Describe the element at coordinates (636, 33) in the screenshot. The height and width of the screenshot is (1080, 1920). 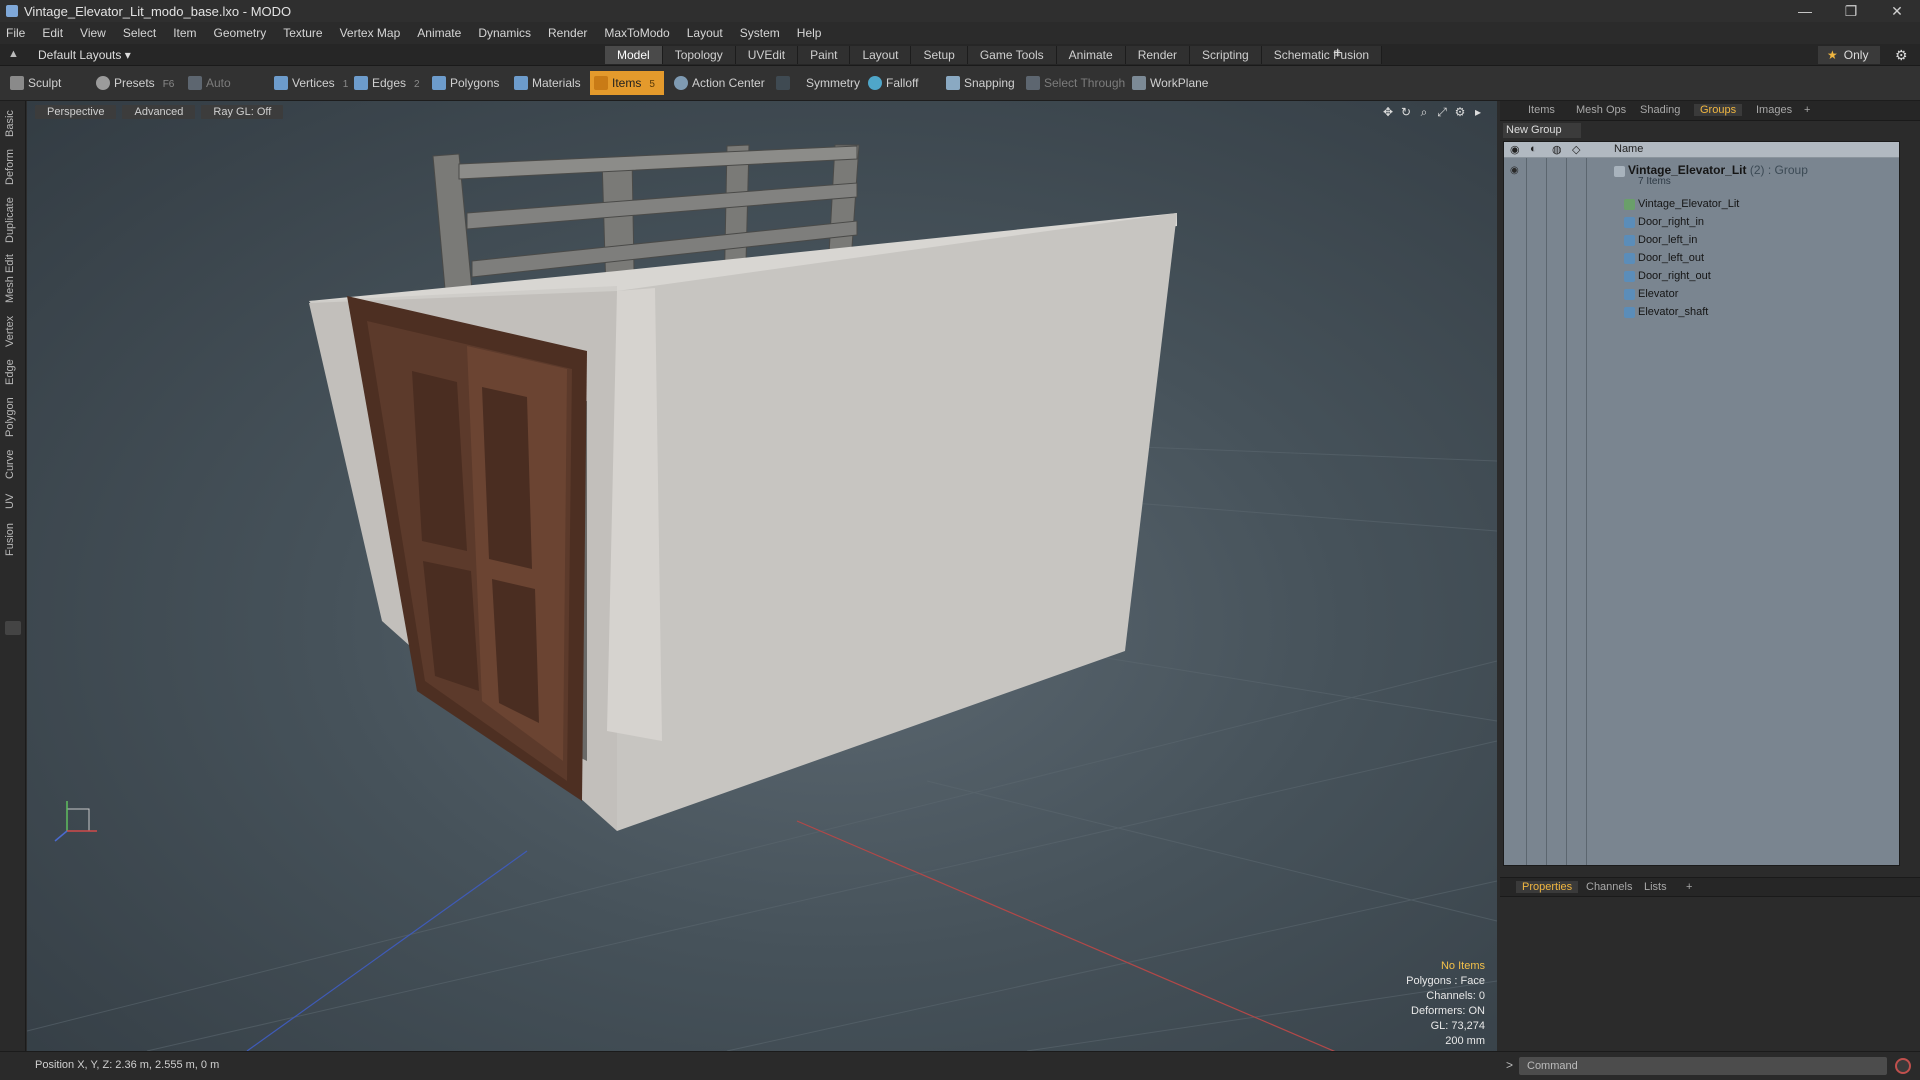
I see `menu-maxtomodo: MaxToModo` at that location.